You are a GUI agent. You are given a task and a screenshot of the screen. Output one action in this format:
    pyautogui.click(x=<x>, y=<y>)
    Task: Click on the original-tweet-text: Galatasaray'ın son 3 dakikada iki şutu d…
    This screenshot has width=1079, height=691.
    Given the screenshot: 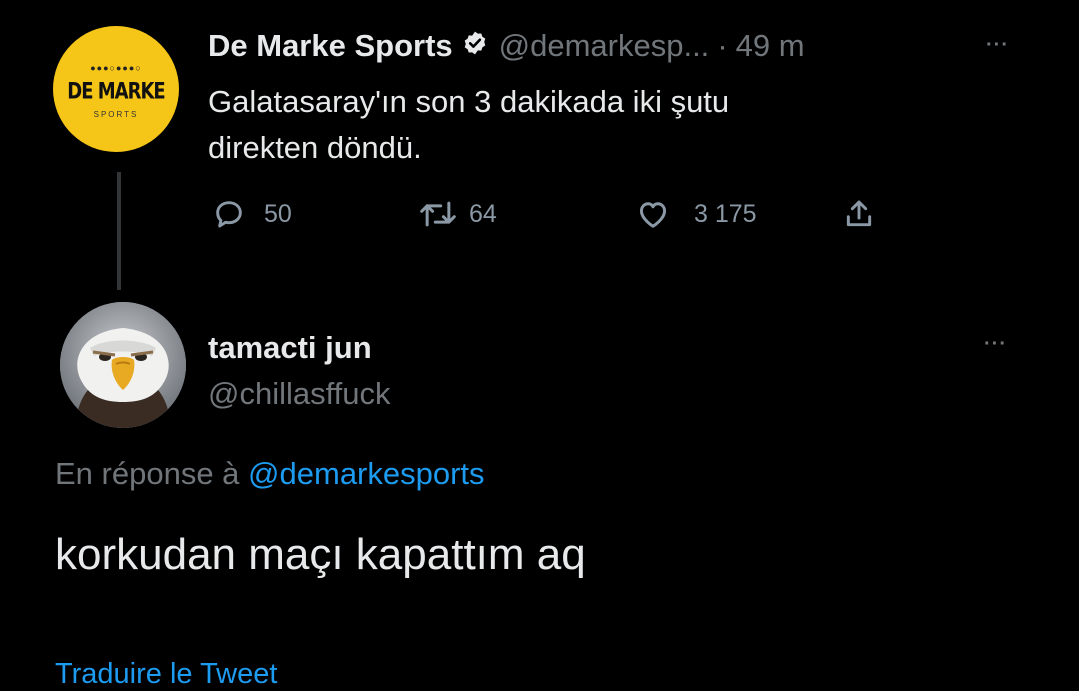 What is the action you would take?
    pyautogui.click(x=558, y=125)
    